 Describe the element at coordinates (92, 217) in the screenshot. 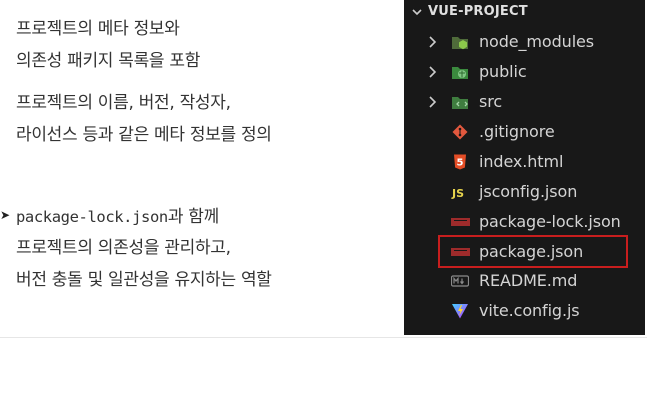

I see `package-lock-code: package-lock.json` at that location.